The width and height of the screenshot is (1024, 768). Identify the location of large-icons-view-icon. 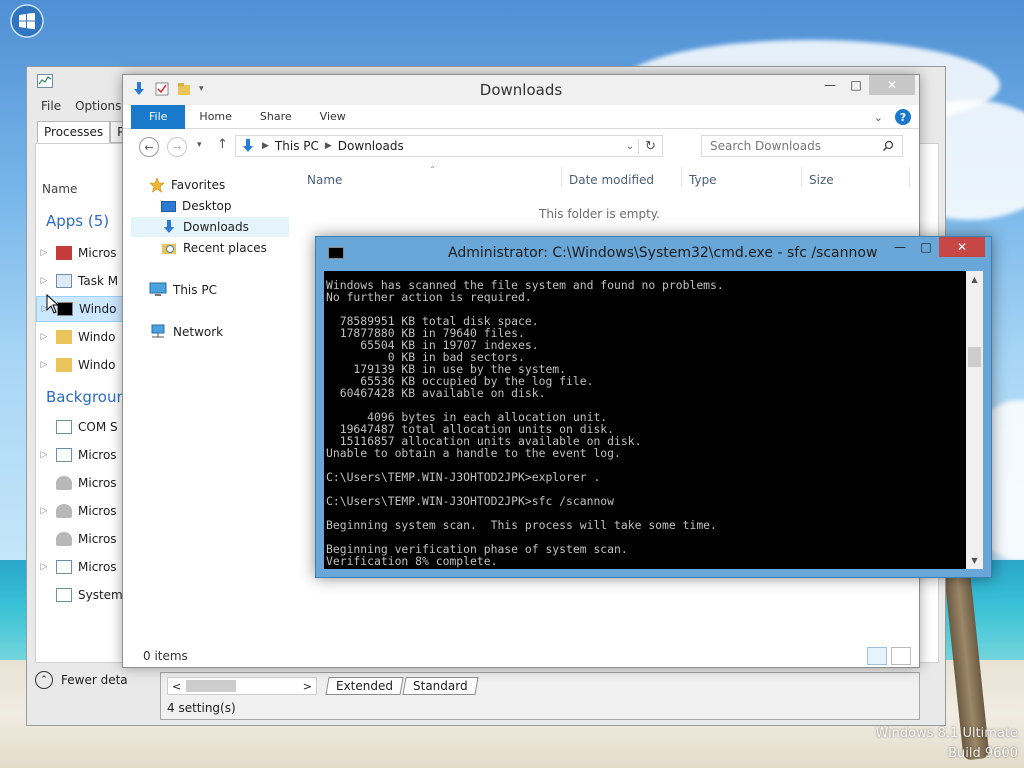
(901, 656).